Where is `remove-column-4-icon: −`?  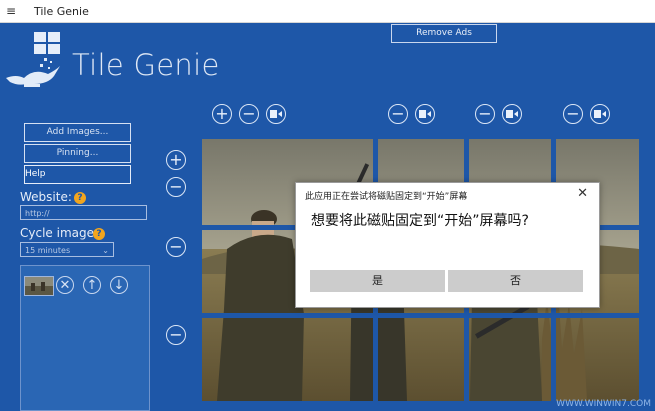 remove-column-4-icon: − is located at coordinates (573, 114).